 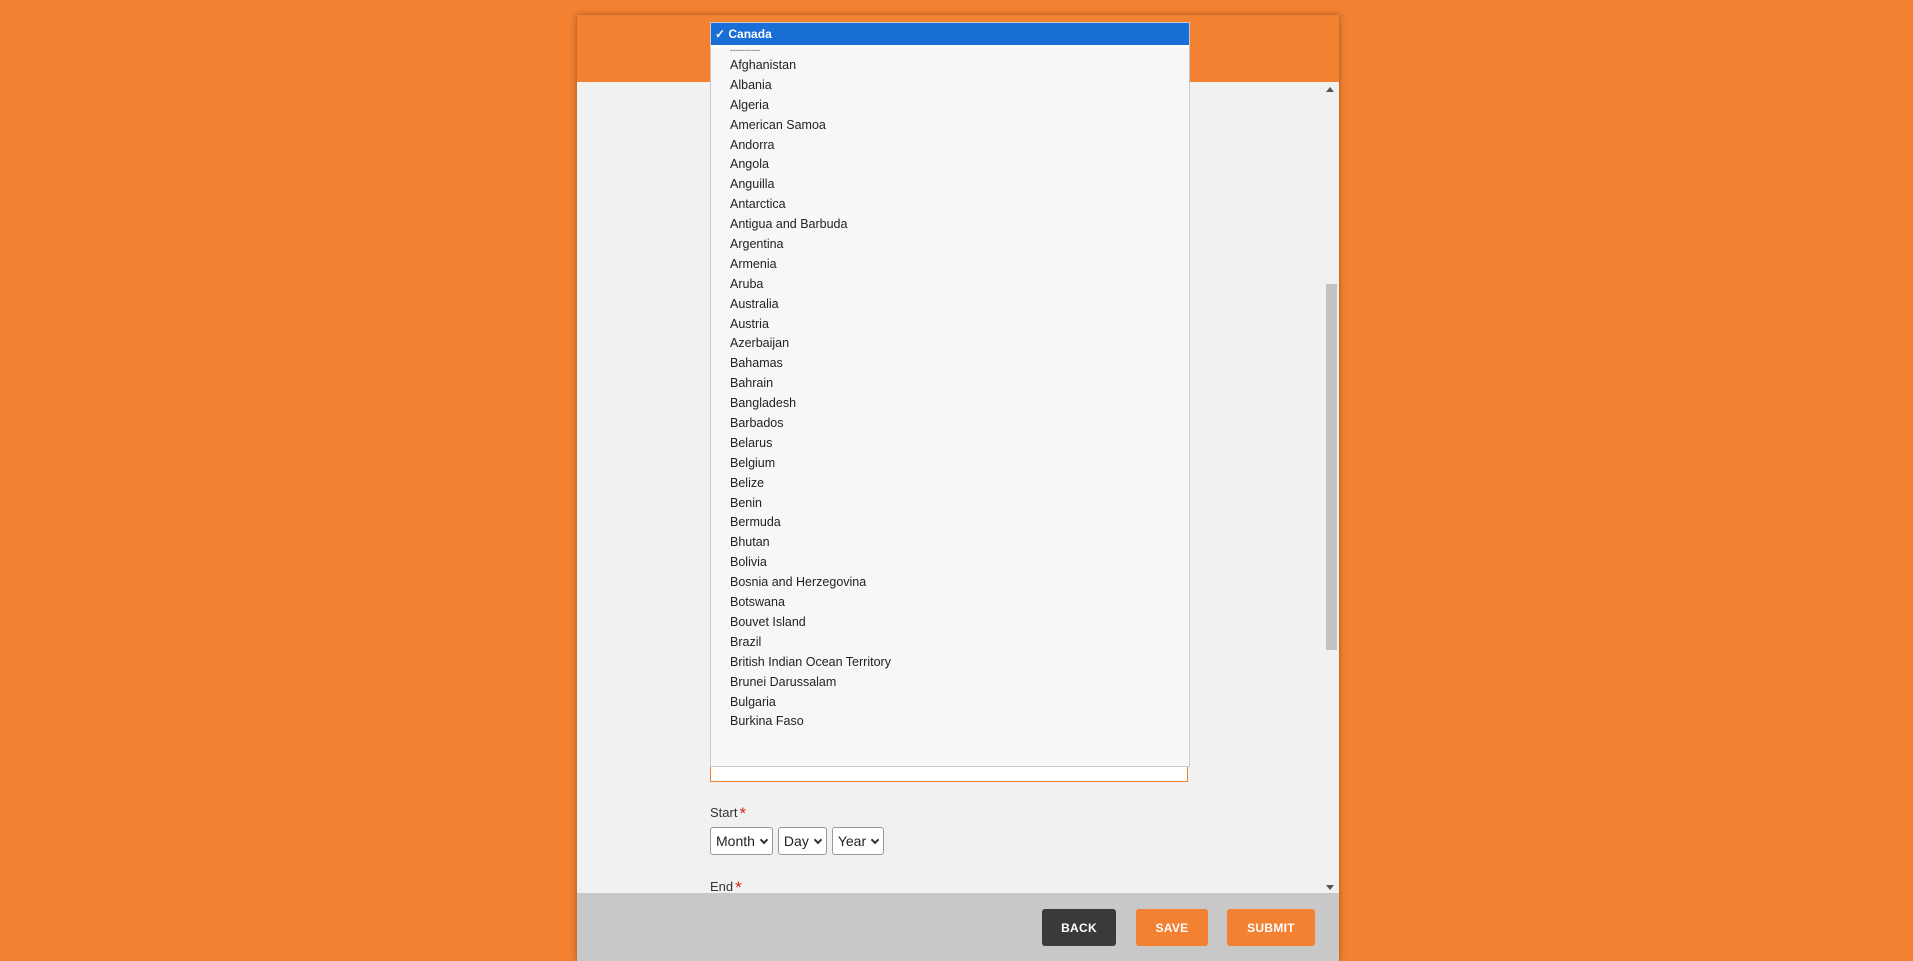 I want to click on dropdown-option: Bhutan, so click(x=950, y=543).